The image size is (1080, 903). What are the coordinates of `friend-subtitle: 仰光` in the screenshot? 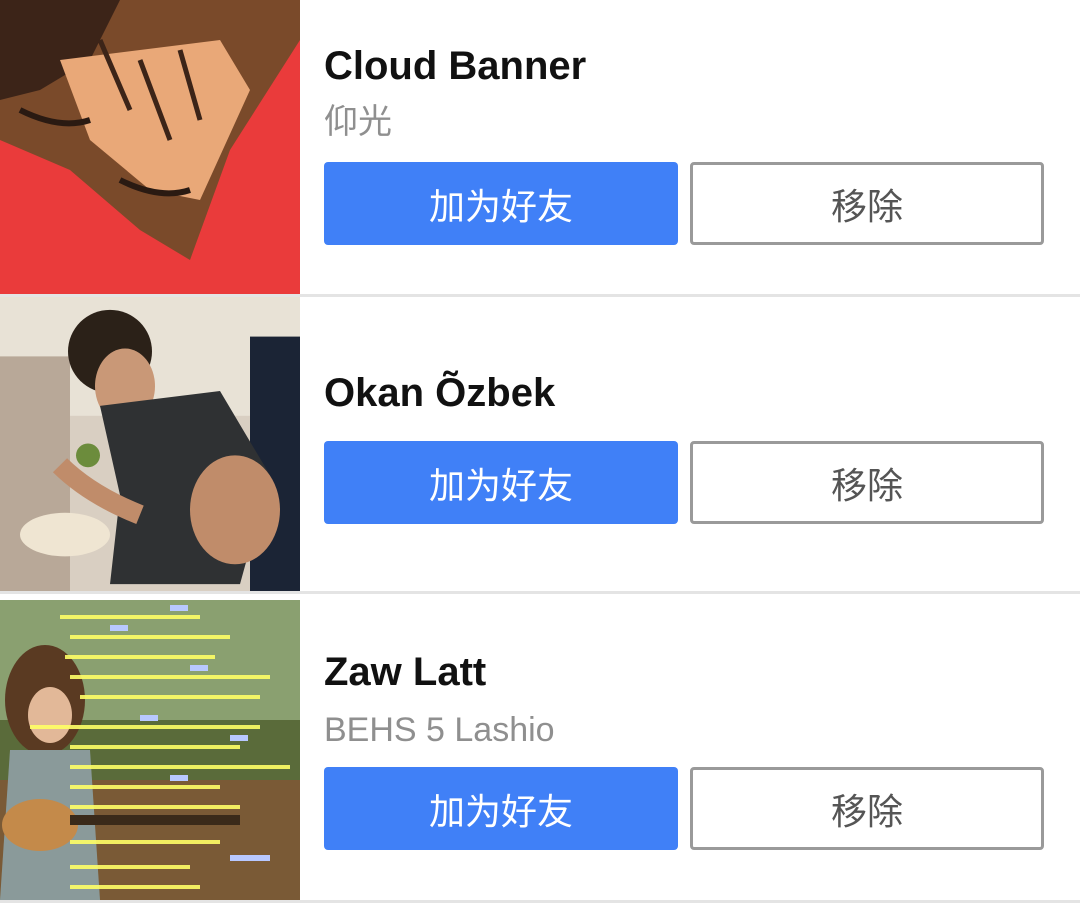 It's located at (358, 122).